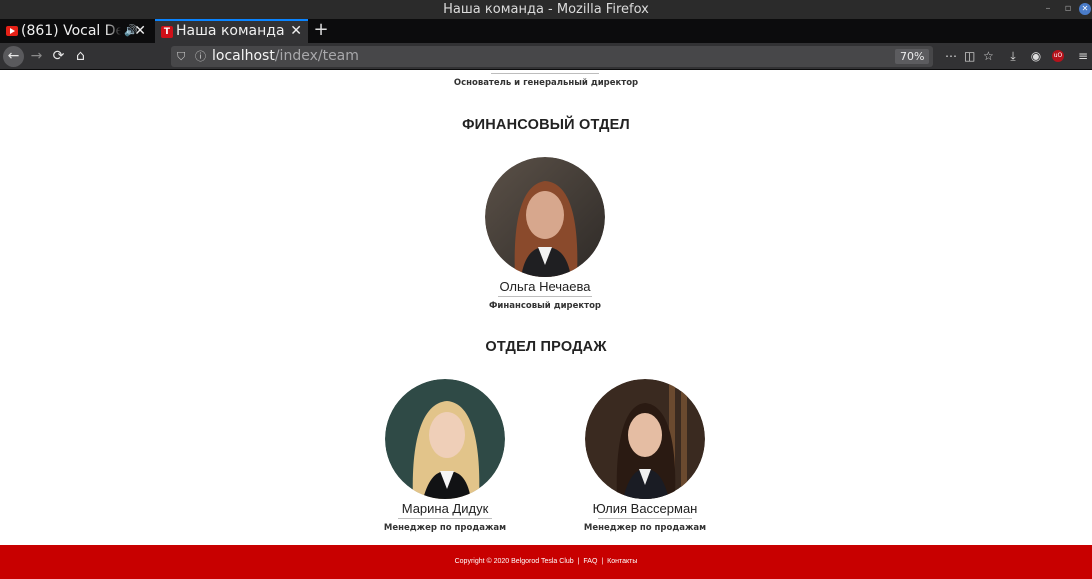  What do you see at coordinates (969, 56) in the screenshot?
I see `pocket-icon: ◫` at bounding box center [969, 56].